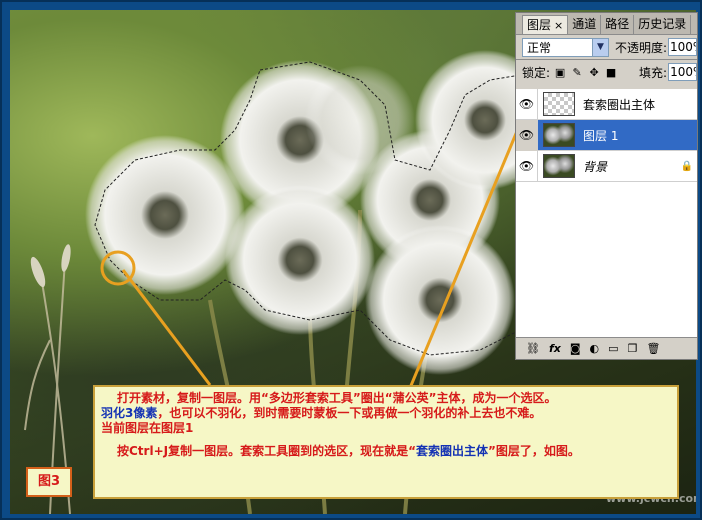 The height and width of the screenshot is (520, 702). Describe the element at coordinates (555, 348) in the screenshot. I see `fx-icon: fx` at that location.